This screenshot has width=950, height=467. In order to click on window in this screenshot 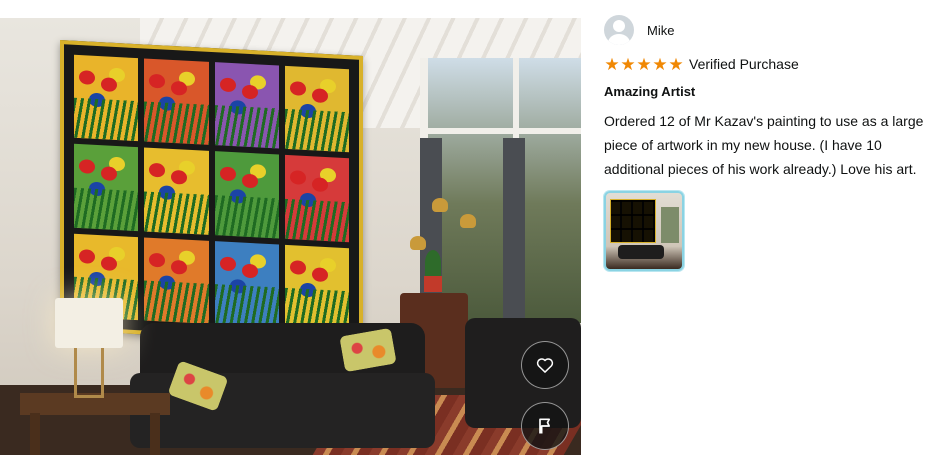, I will do `click(500, 190)`.